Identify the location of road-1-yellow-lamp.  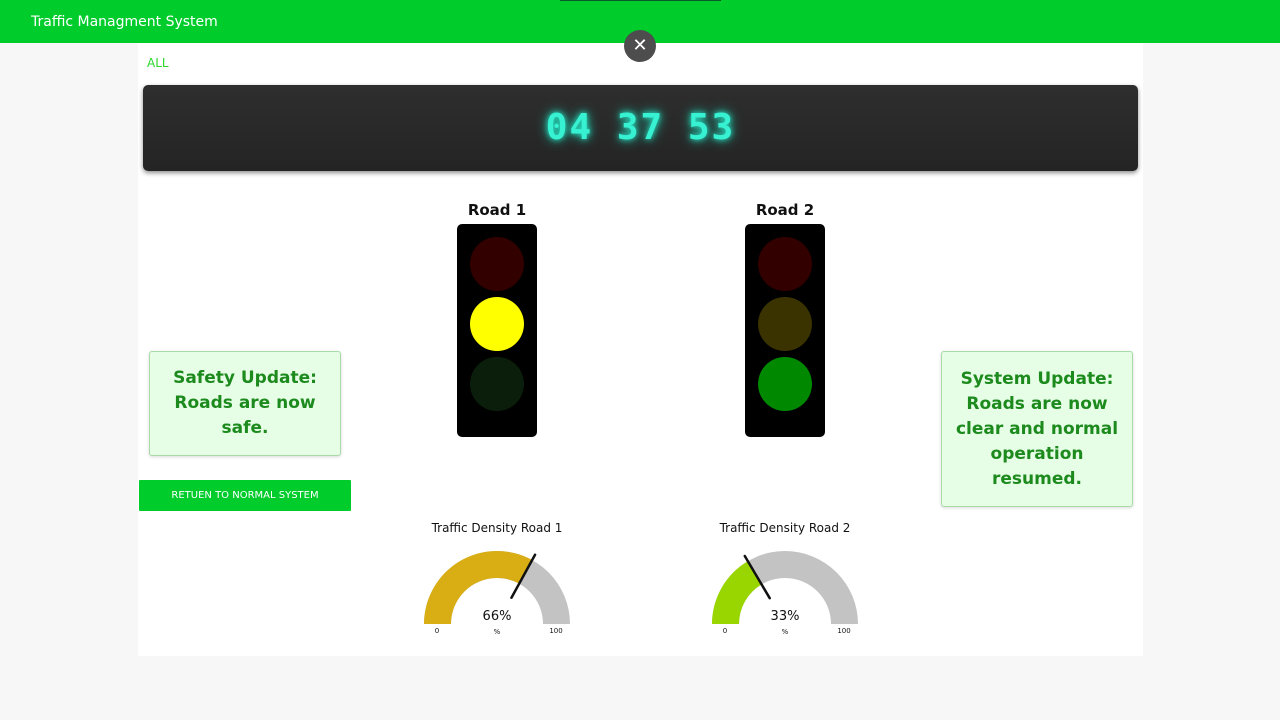
(497, 324).